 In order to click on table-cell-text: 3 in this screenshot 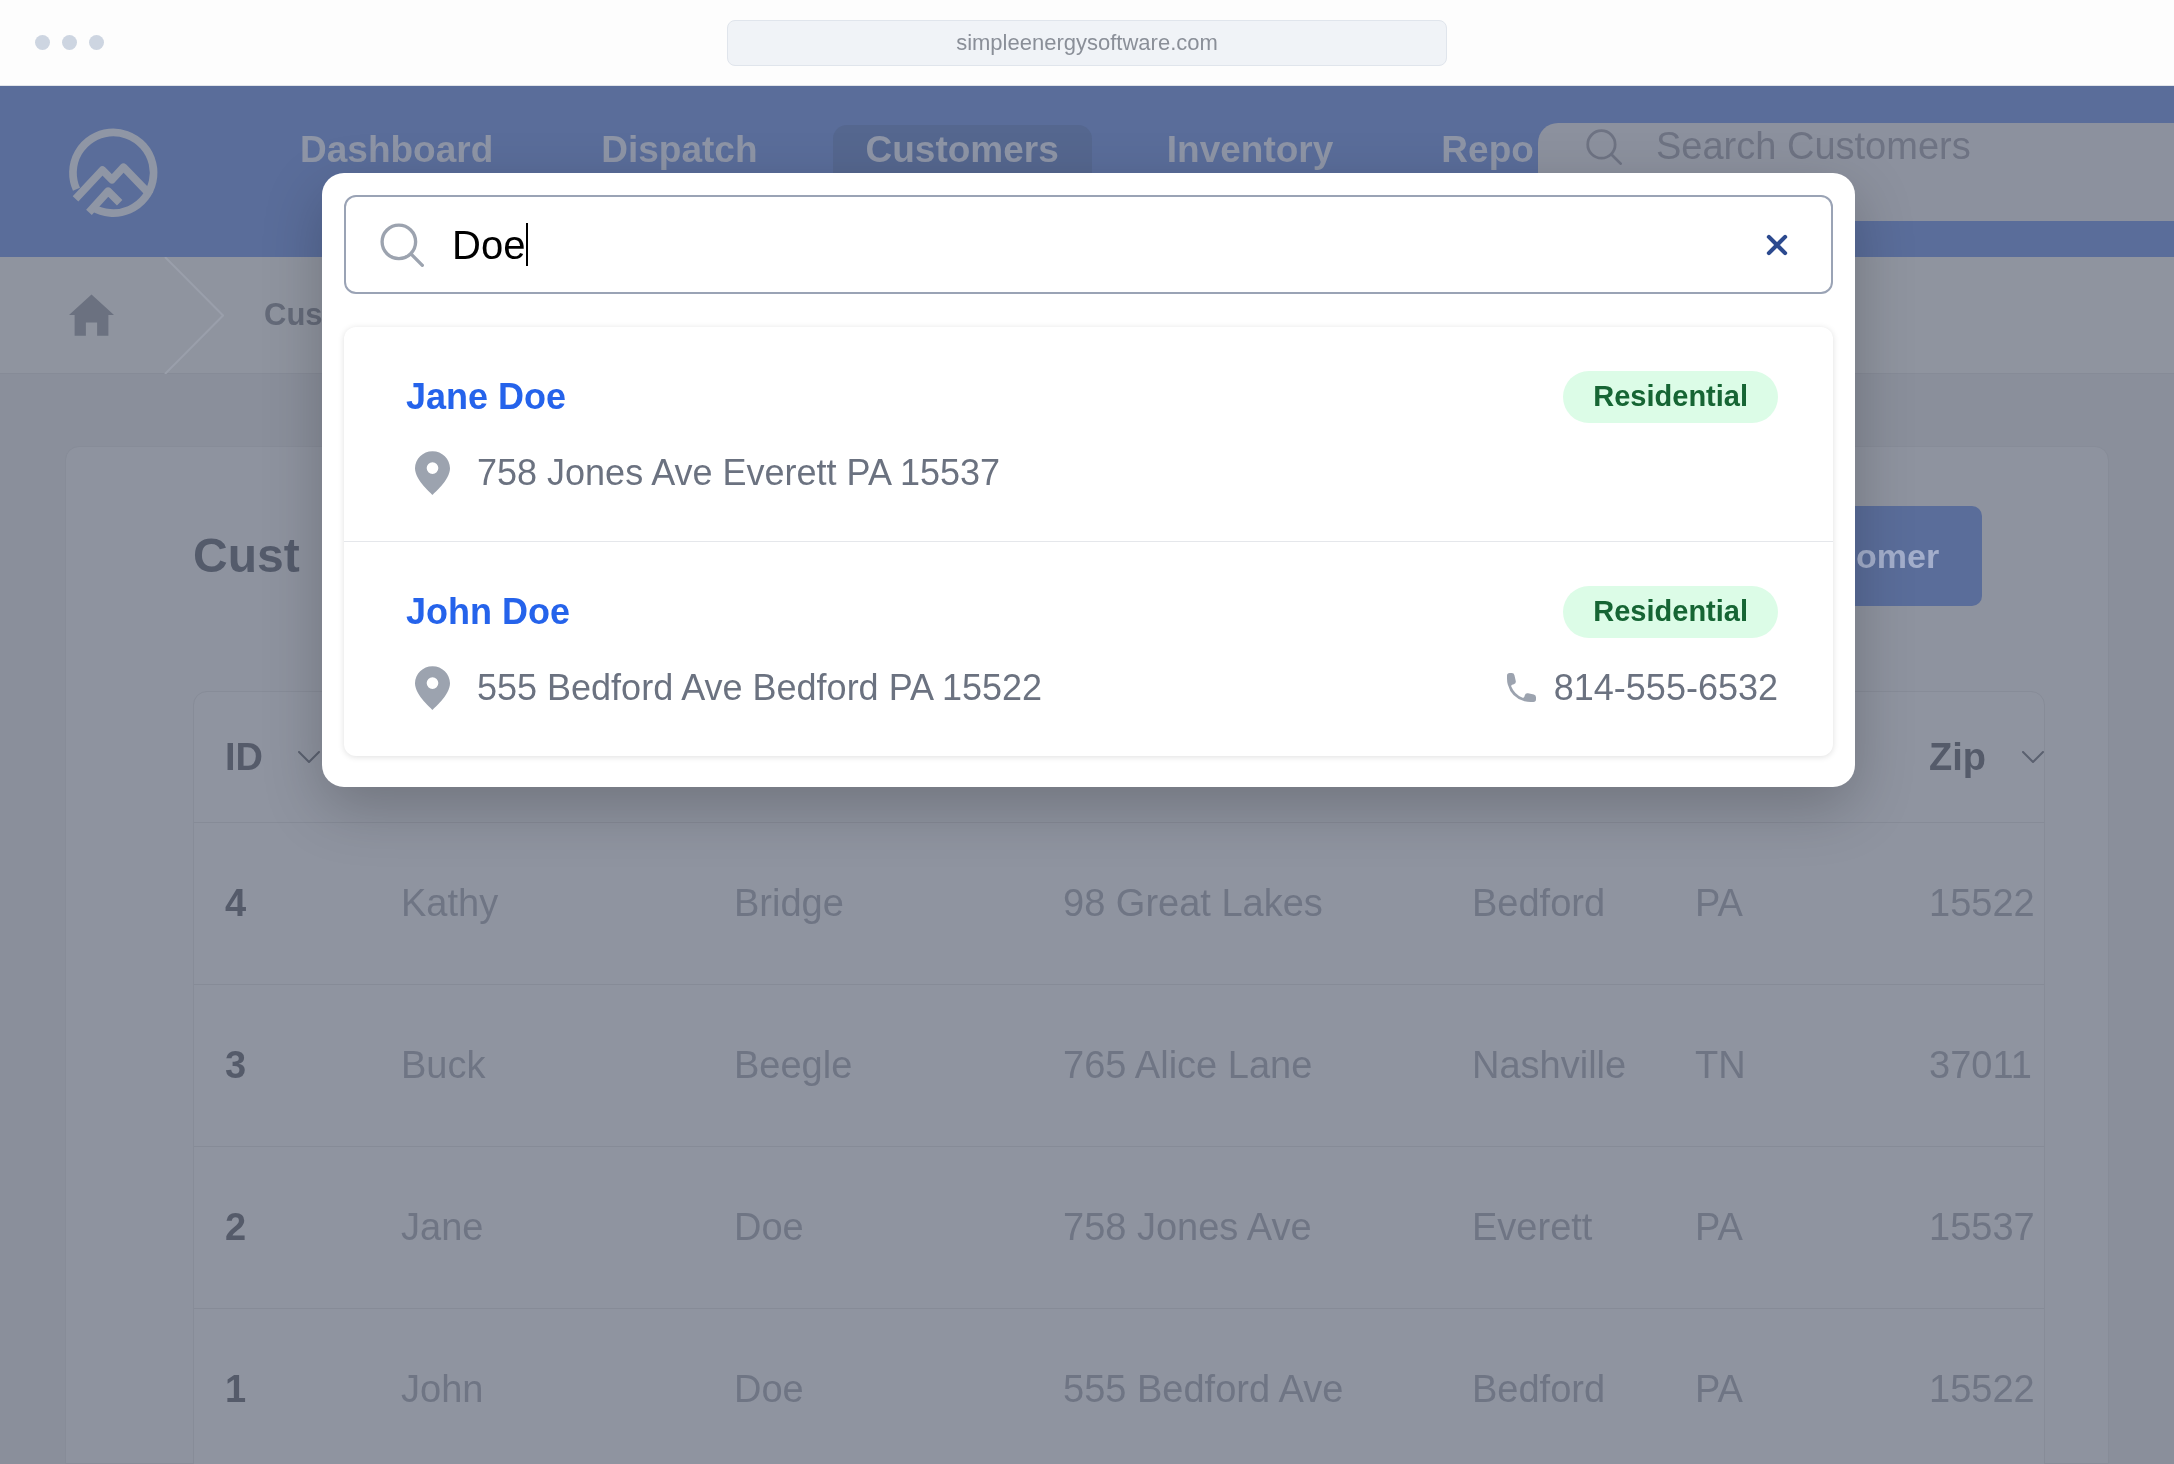, I will do `click(236, 1065)`.